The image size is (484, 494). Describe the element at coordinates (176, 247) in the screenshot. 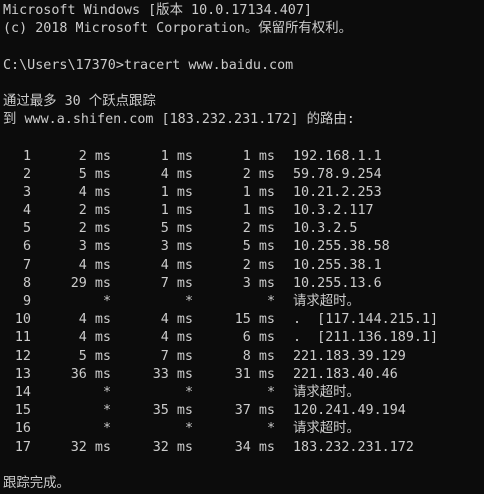

I see `hop-time-2: 3 ms` at that location.